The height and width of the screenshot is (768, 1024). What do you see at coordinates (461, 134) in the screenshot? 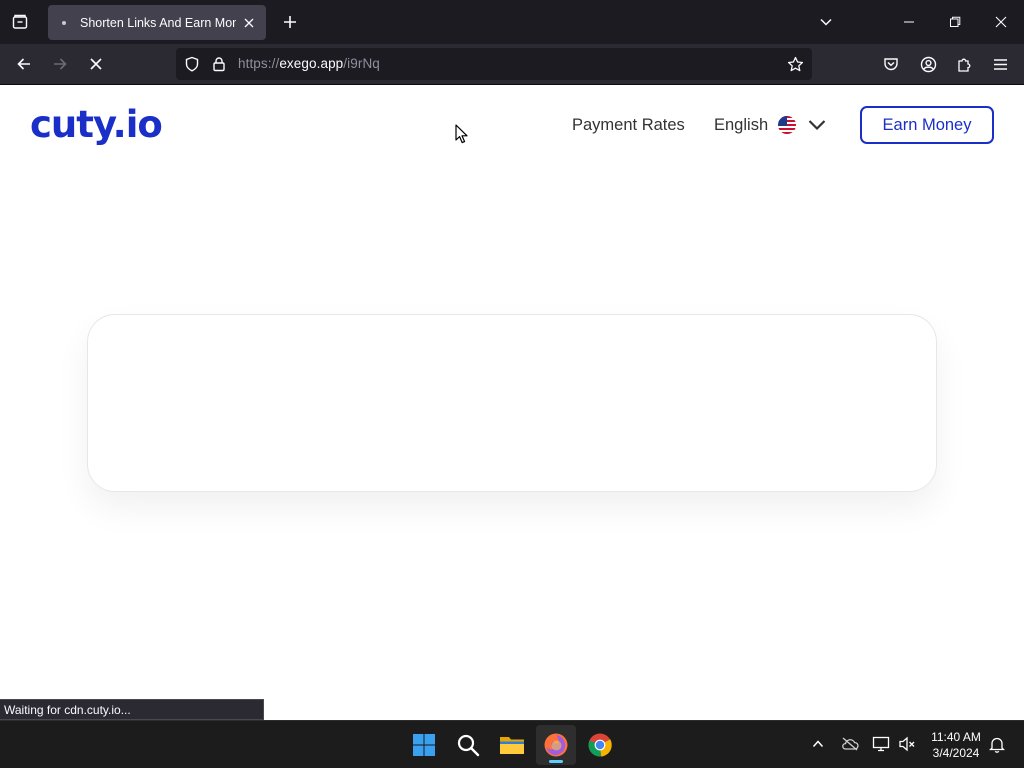
I see `mouse-pointer-icon` at bounding box center [461, 134].